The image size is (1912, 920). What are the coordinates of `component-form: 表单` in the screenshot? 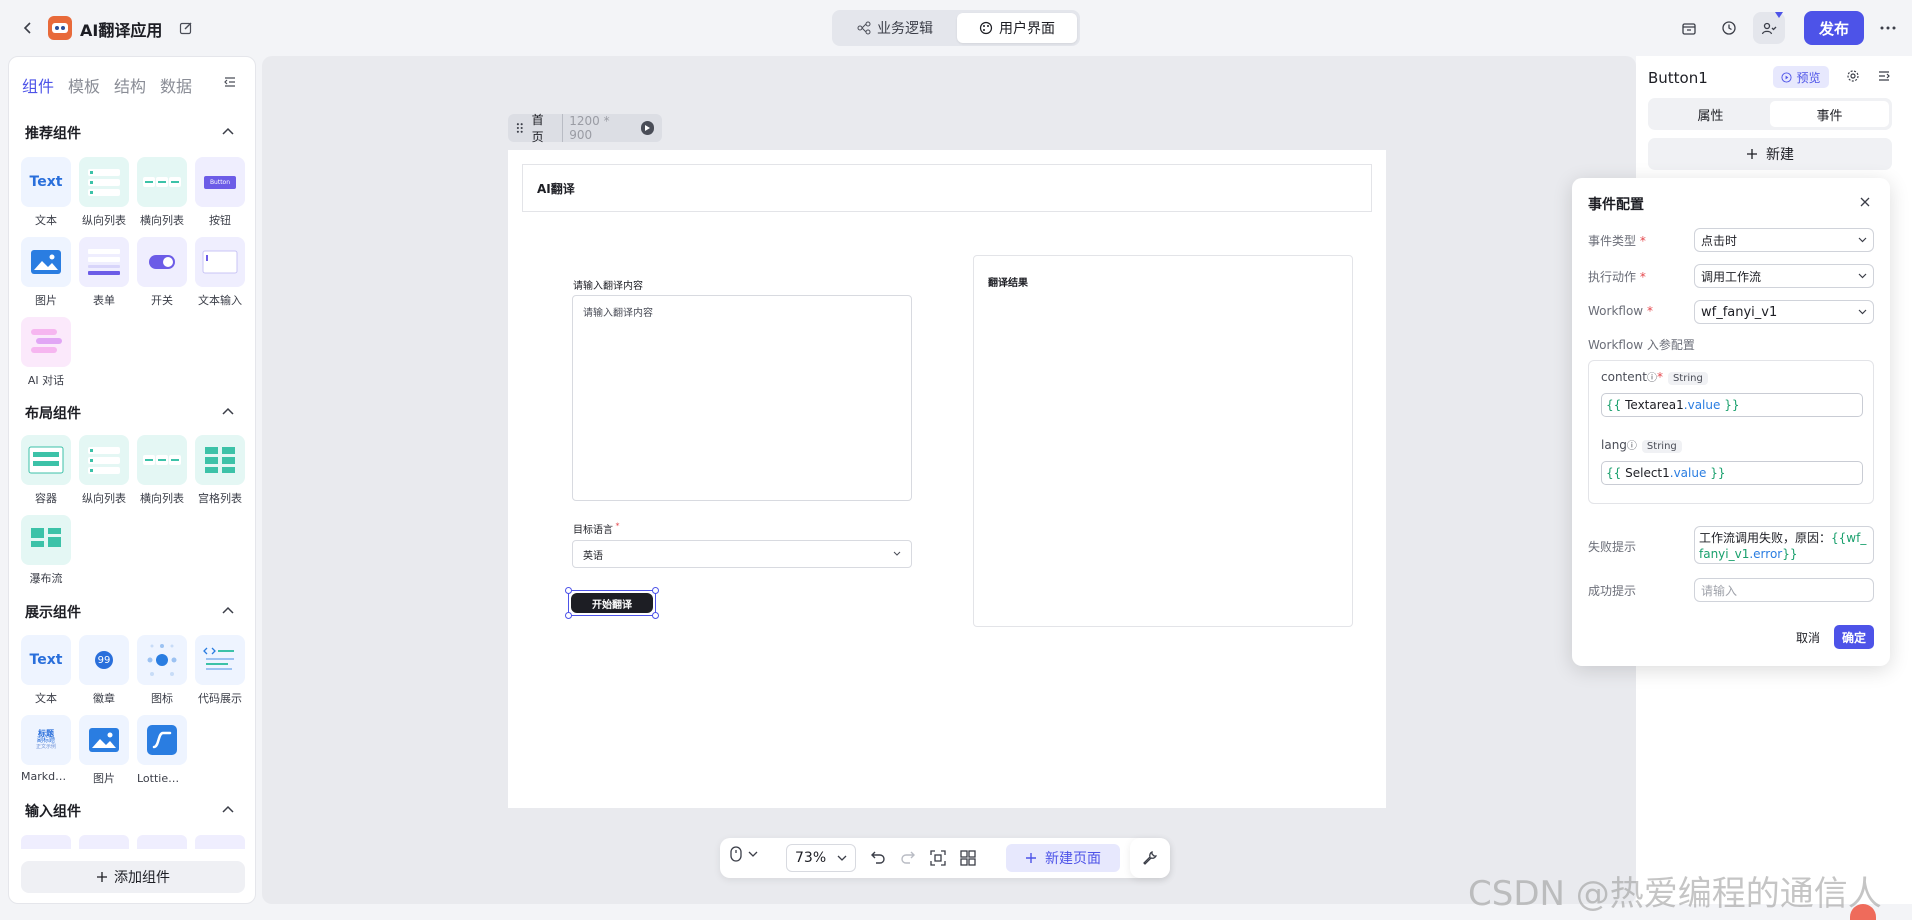 It's located at (104, 272).